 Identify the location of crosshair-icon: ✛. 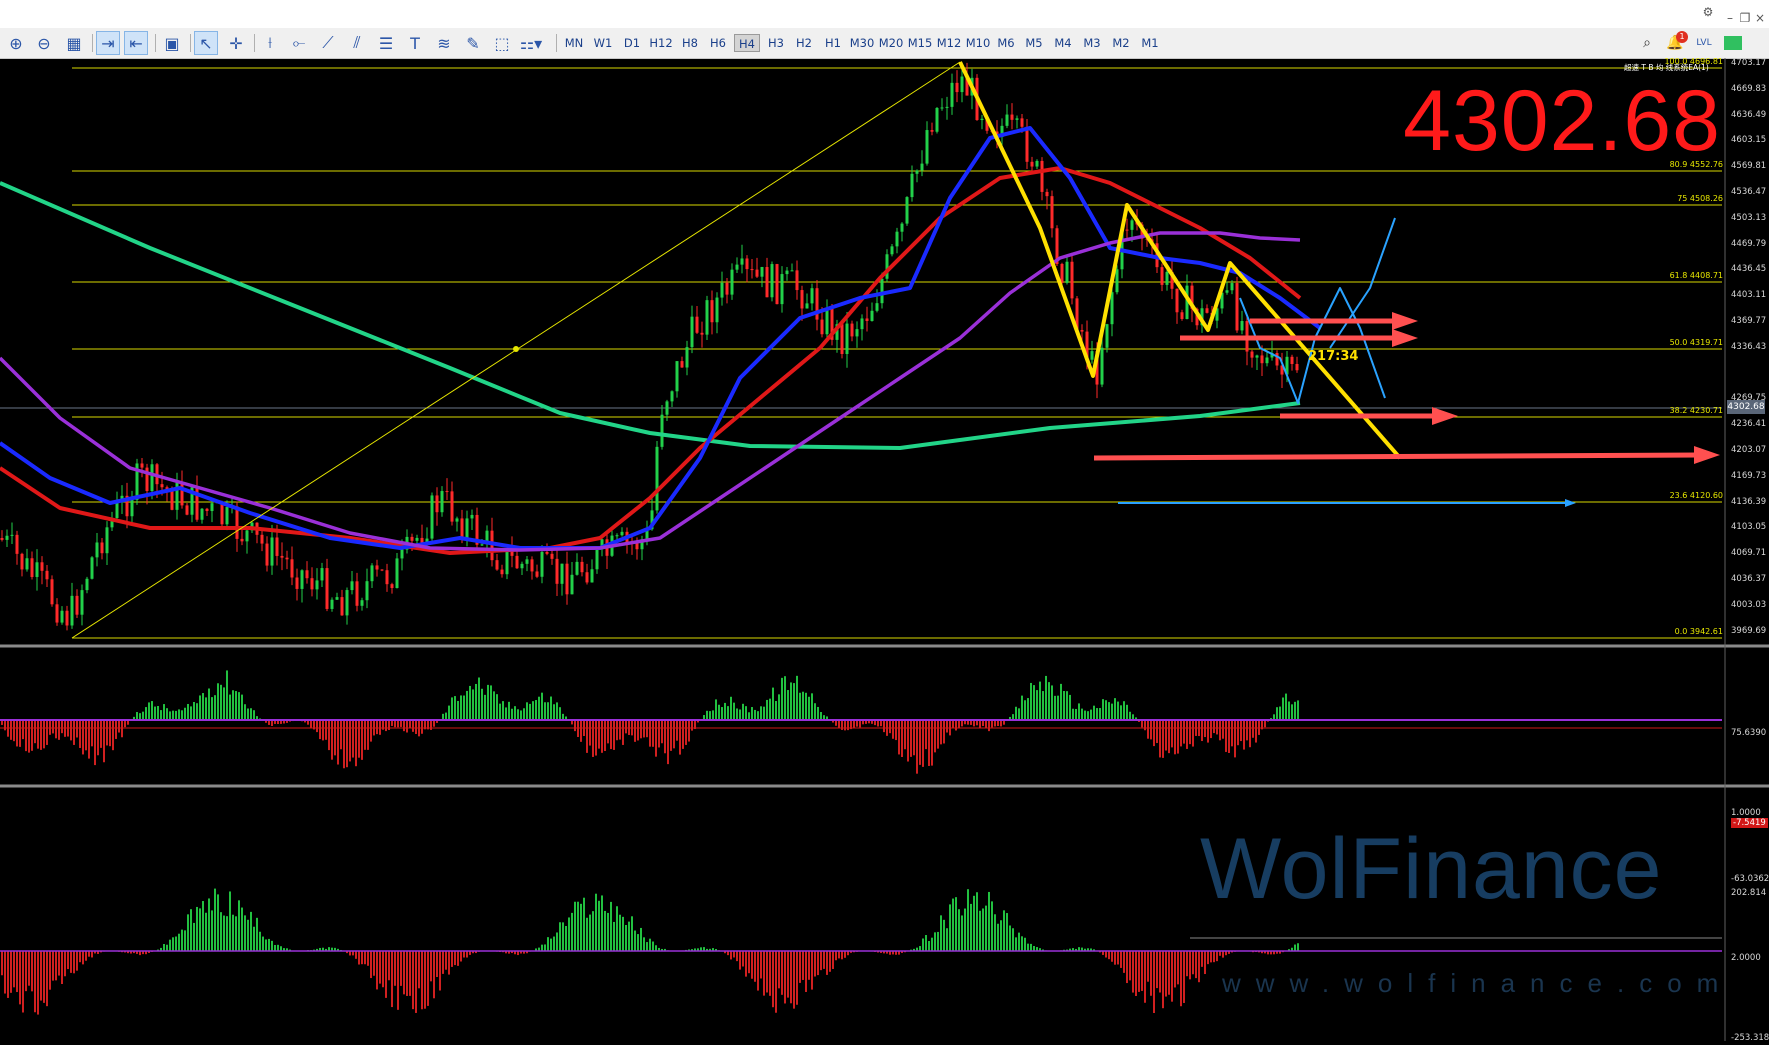
(236, 43).